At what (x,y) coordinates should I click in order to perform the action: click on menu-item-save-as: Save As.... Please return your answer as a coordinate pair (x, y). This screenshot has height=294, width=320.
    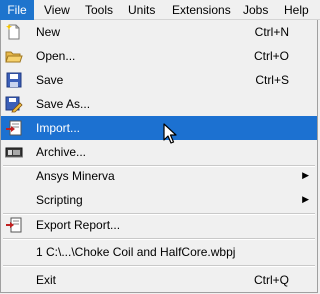
    Looking at the image, I should click on (159, 104).